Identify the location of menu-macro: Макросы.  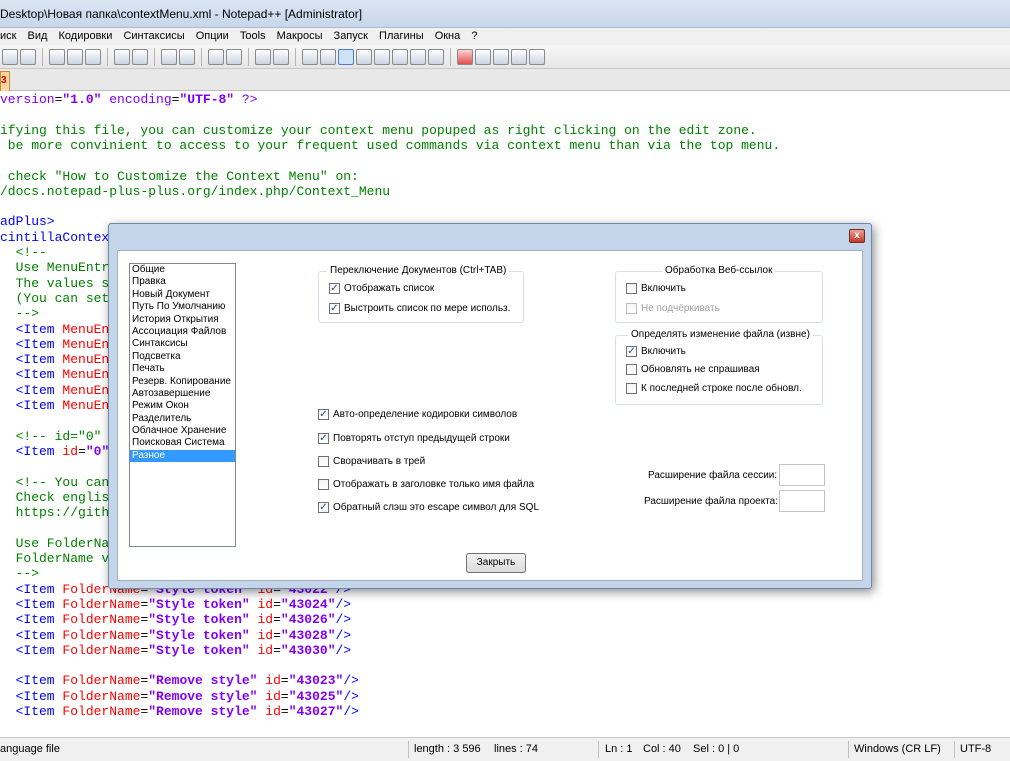
(300, 36).